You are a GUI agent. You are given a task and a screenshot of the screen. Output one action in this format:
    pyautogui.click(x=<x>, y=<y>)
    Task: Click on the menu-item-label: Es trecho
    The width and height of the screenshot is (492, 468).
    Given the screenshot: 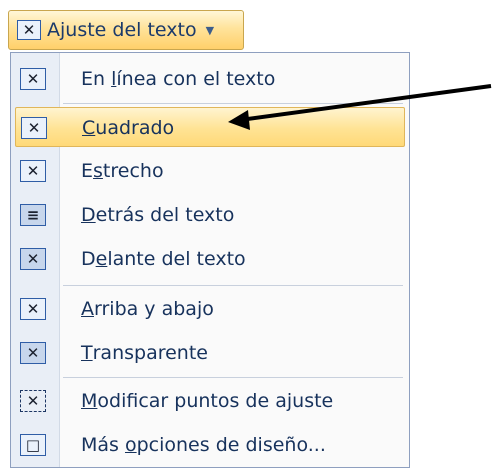 What is the action you would take?
    pyautogui.click(x=122, y=171)
    